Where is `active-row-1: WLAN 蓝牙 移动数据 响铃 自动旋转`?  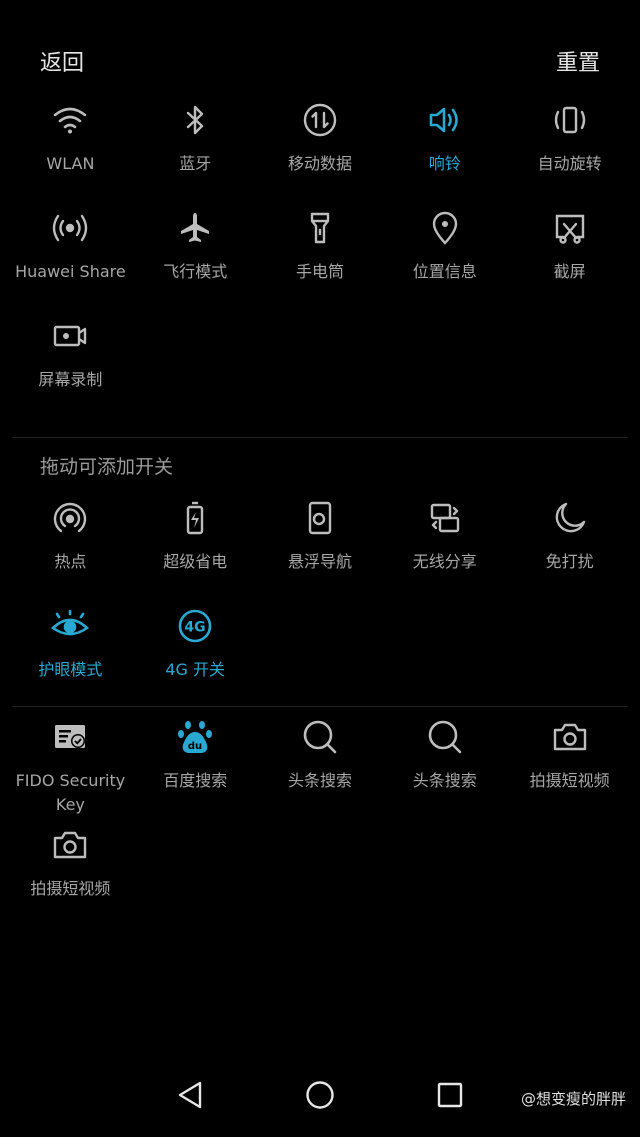 active-row-1: WLAN 蓝牙 移动数据 响铃 自动旋转 is located at coordinates (320, 154).